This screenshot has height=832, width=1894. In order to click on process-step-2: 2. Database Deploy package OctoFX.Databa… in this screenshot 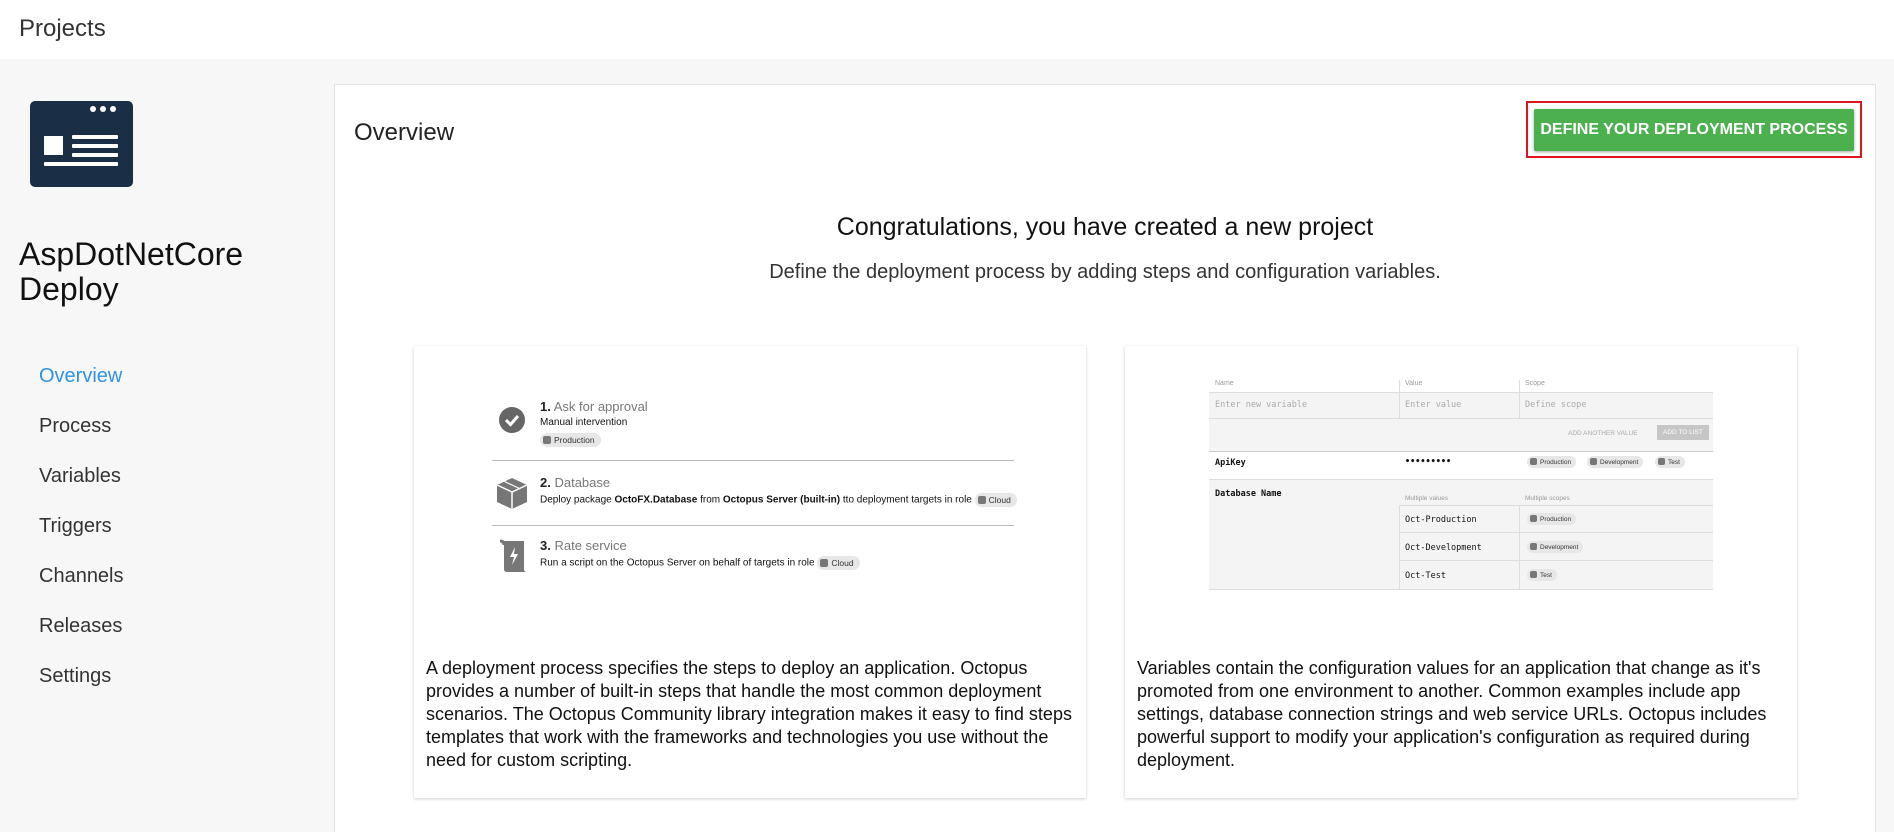, I will do `click(778, 491)`.